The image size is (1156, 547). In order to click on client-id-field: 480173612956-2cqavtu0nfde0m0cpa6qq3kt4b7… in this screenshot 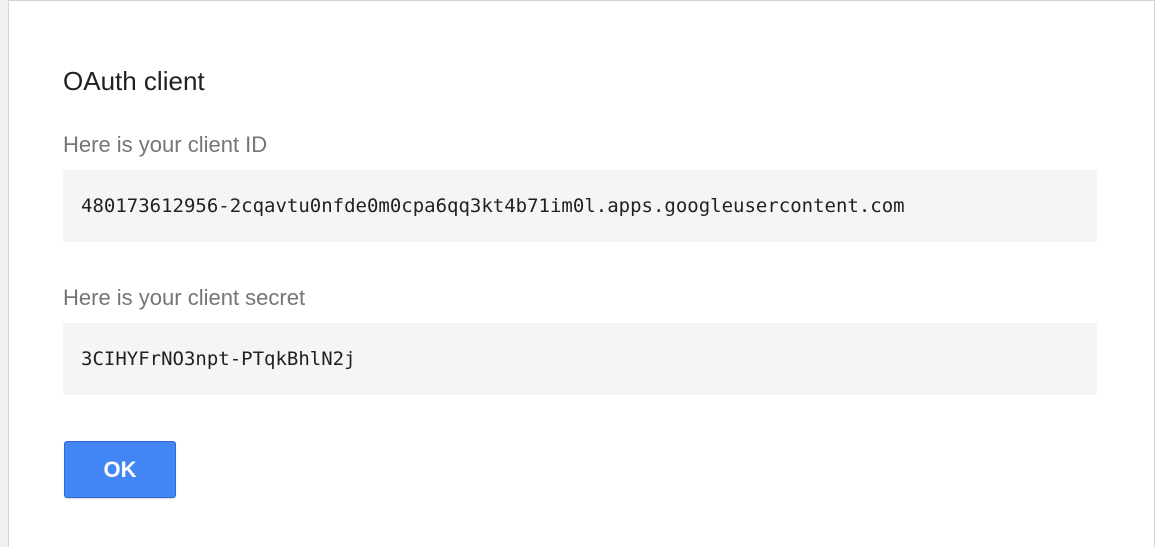, I will do `click(580, 206)`.